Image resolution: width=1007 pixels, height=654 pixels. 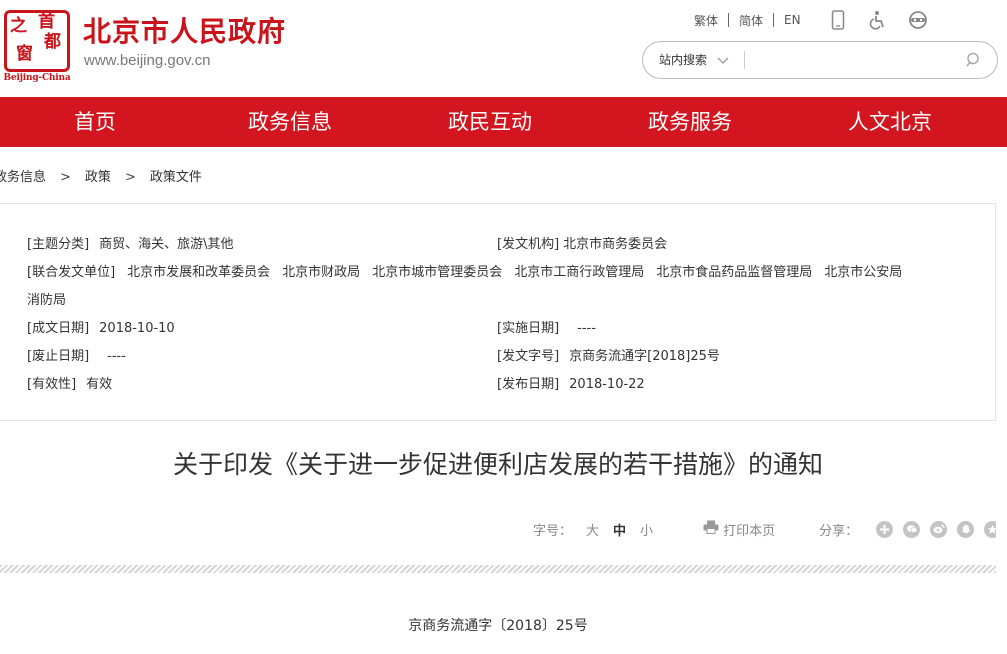 I want to click on font-size-medium-button: 中, so click(x=619, y=529).